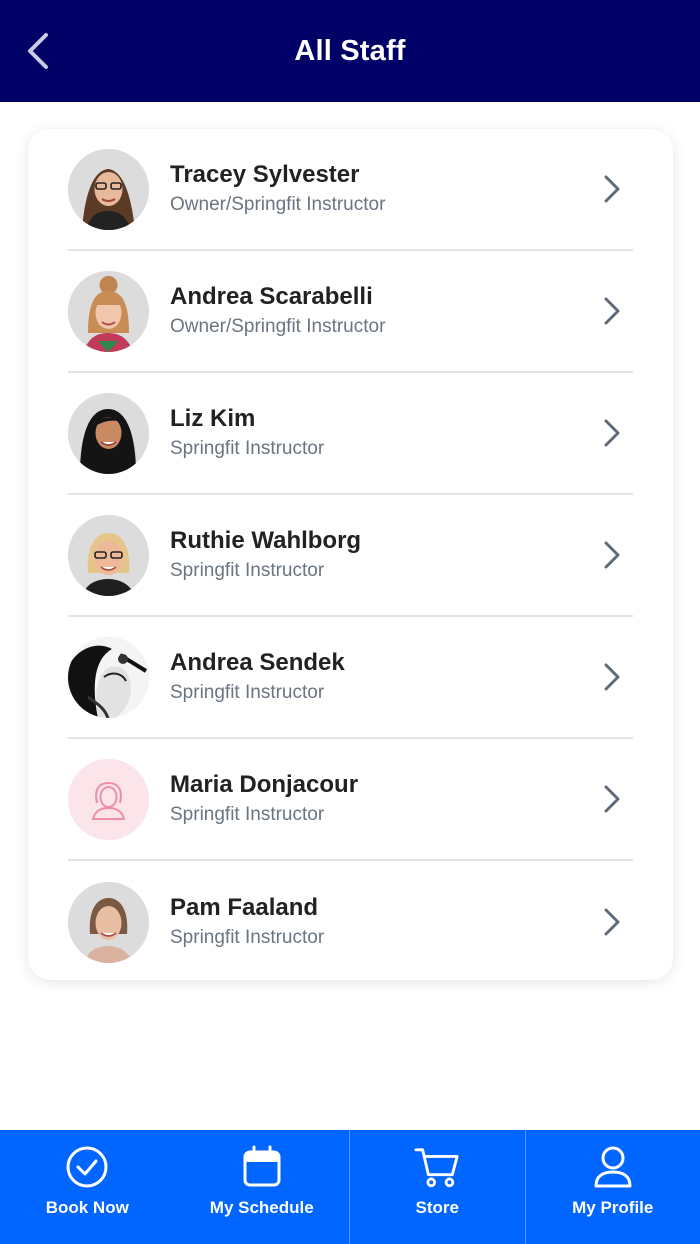 This screenshot has width=700, height=1244. Describe the element at coordinates (87, 1167) in the screenshot. I see `check-circle-icon` at that location.